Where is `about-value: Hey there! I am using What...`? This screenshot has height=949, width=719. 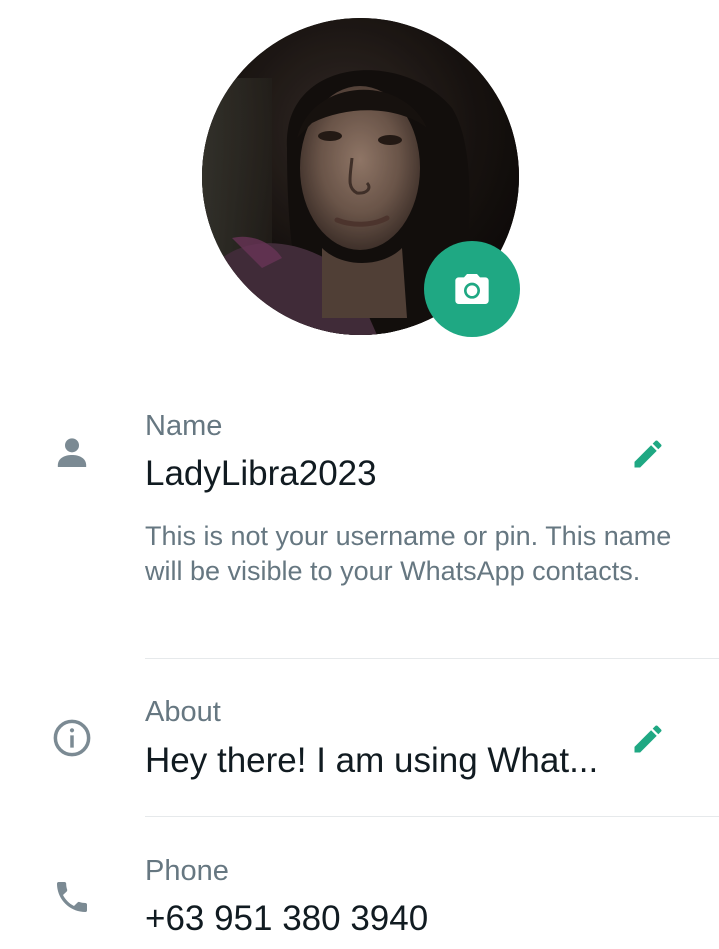 about-value: Hey there! I am using What... is located at coordinates (372, 760).